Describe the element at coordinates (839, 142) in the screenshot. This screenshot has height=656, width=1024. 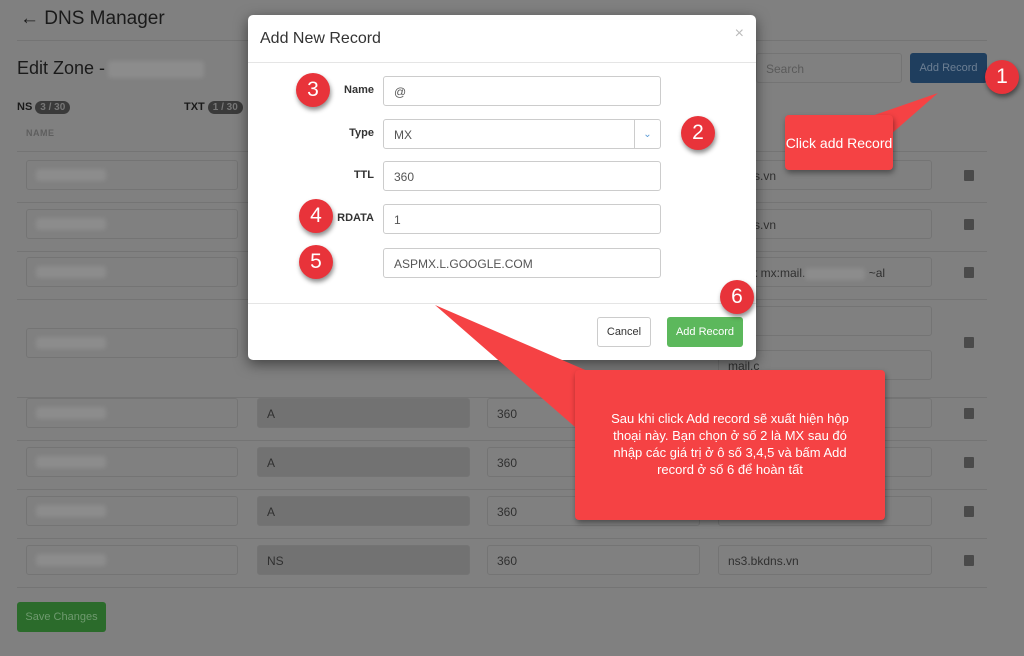
I see `callout-click-add: Click add Record` at that location.